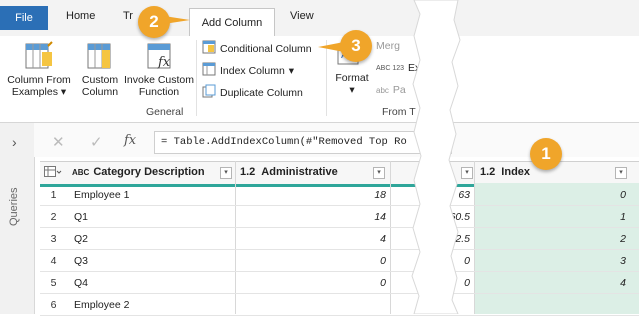 The height and width of the screenshot is (316, 639). I want to click on tab-file: File, so click(24, 18).